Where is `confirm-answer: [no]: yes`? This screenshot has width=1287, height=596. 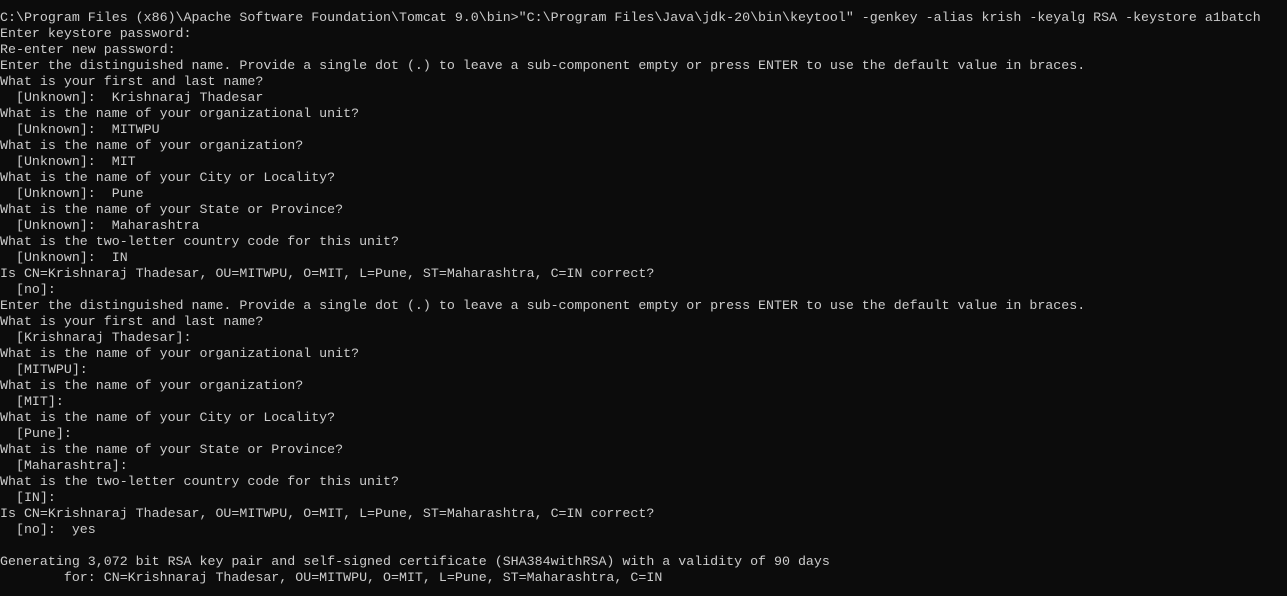
confirm-answer: [no]: yes is located at coordinates (48, 529).